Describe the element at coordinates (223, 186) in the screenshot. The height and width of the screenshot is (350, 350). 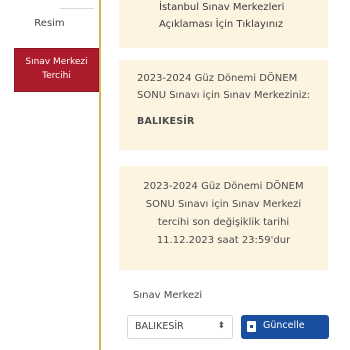
I see `deadline-line-1: 2023-2024 Güz Dönemi DÖNEM` at that location.